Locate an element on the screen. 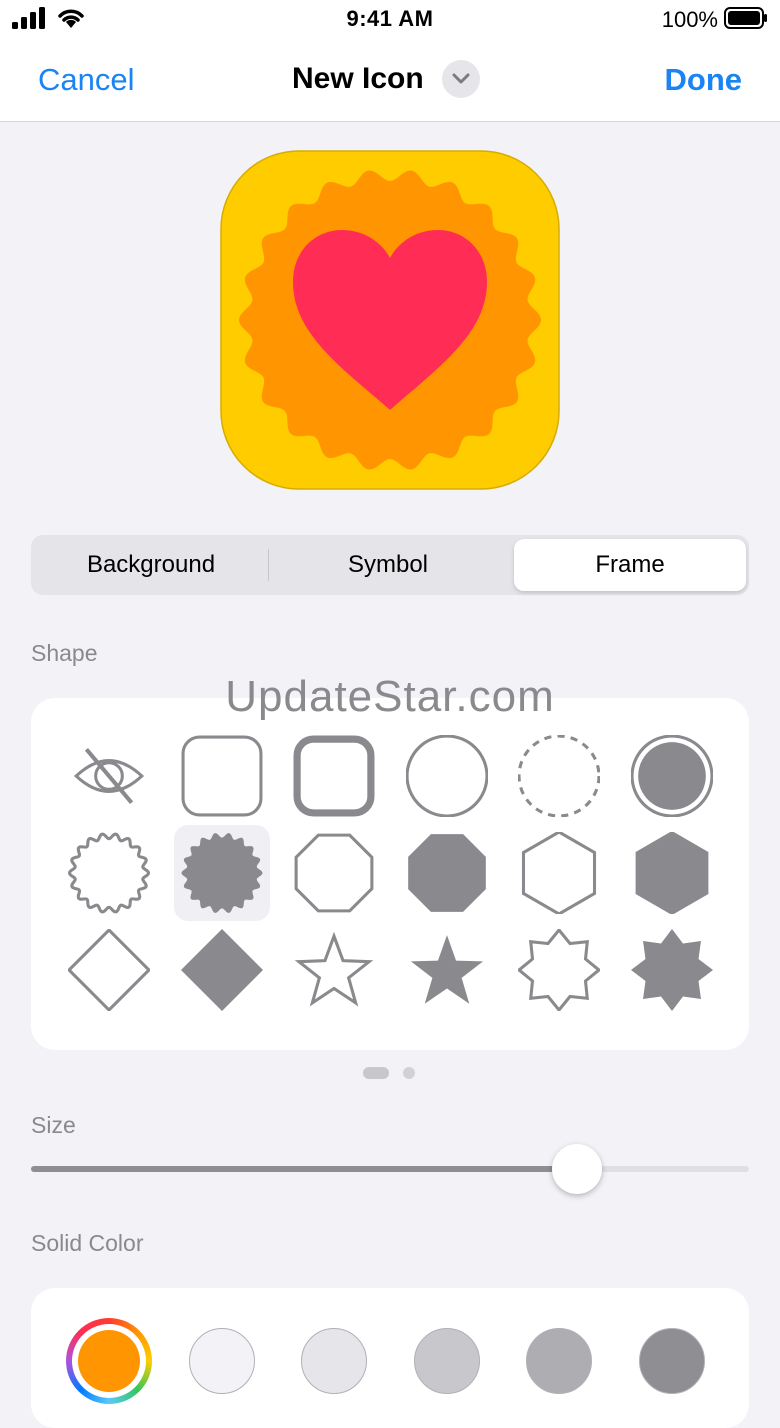 The image size is (780, 1428). page-dot-active is located at coordinates (376, 1073).